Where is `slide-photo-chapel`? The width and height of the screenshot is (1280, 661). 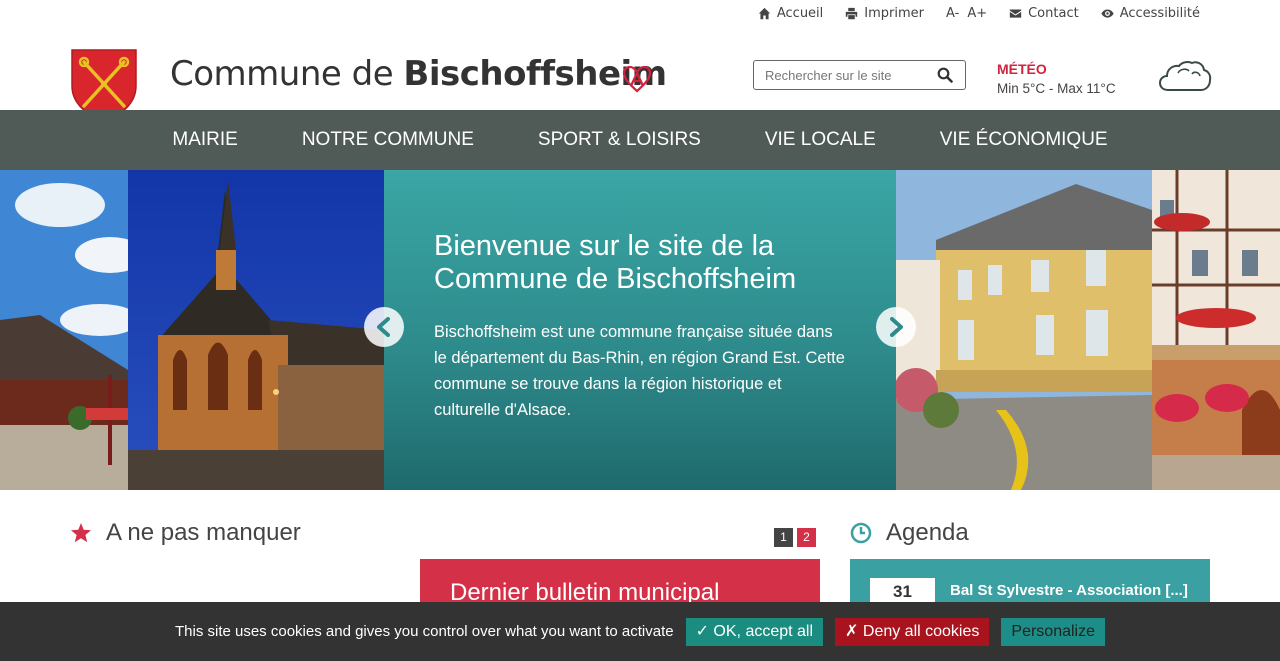 slide-photo-chapel is located at coordinates (256, 330).